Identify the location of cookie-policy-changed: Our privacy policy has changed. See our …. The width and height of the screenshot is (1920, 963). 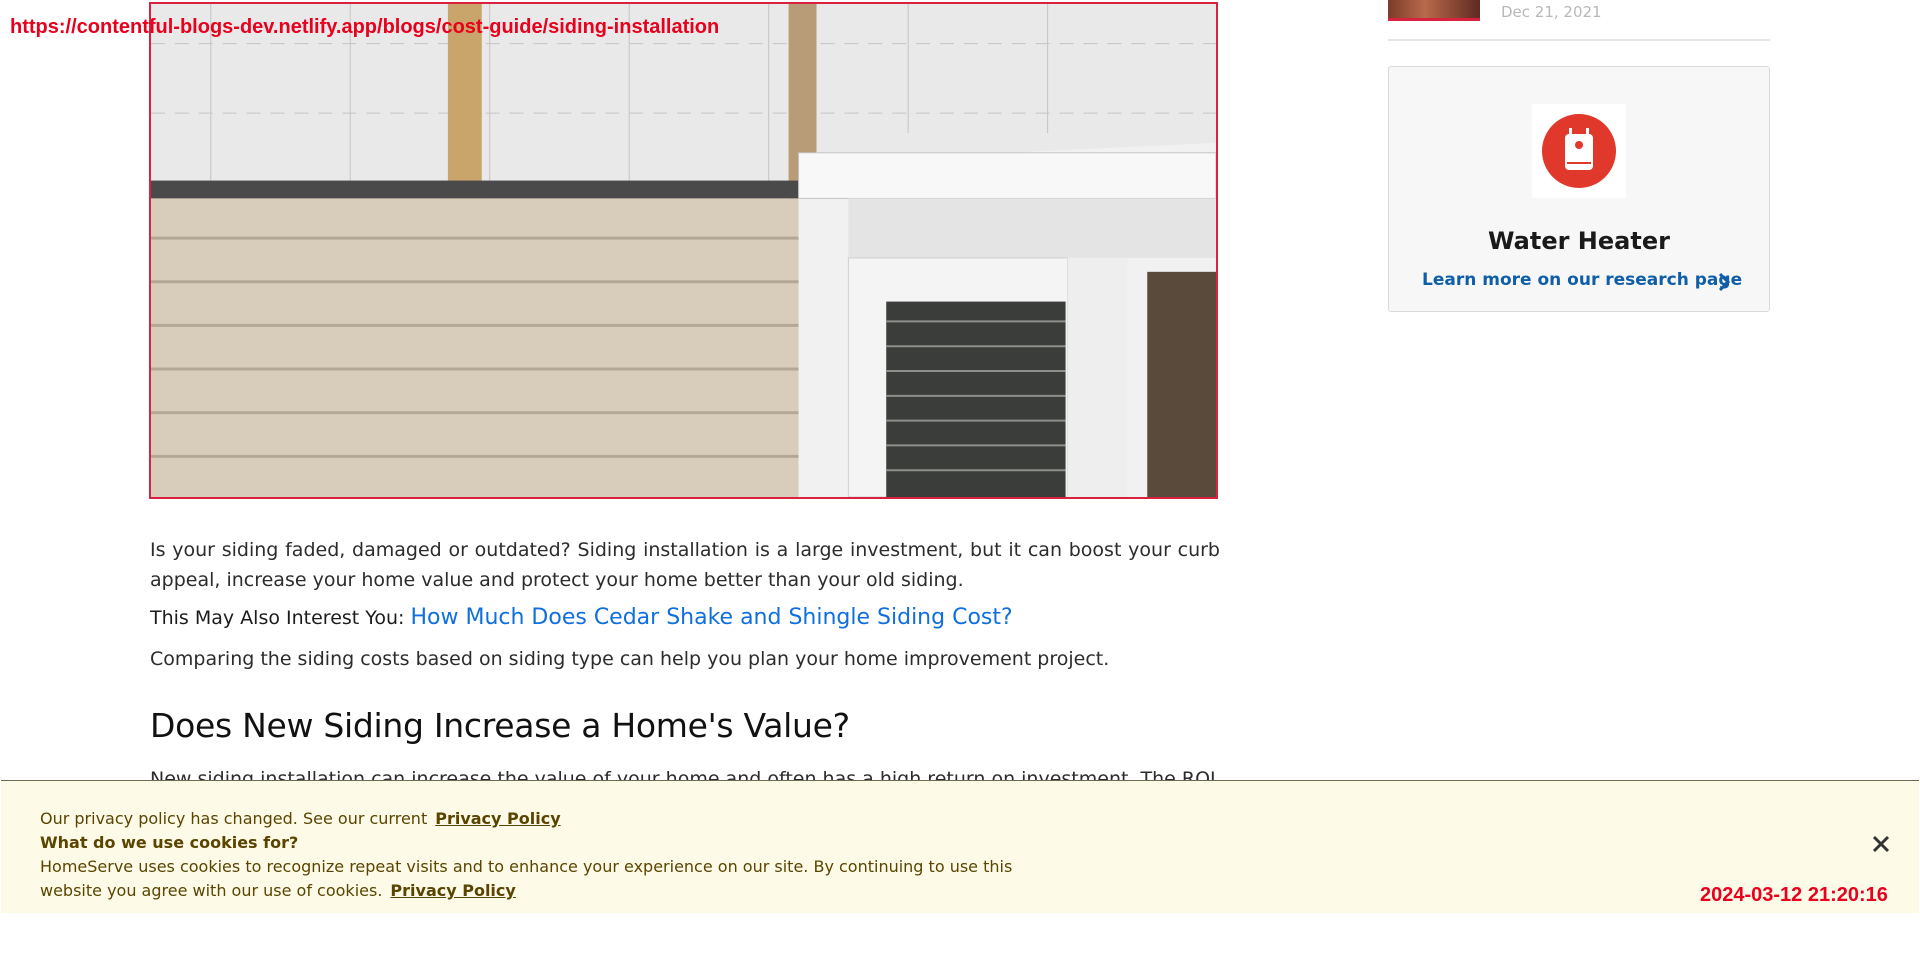
(234, 818).